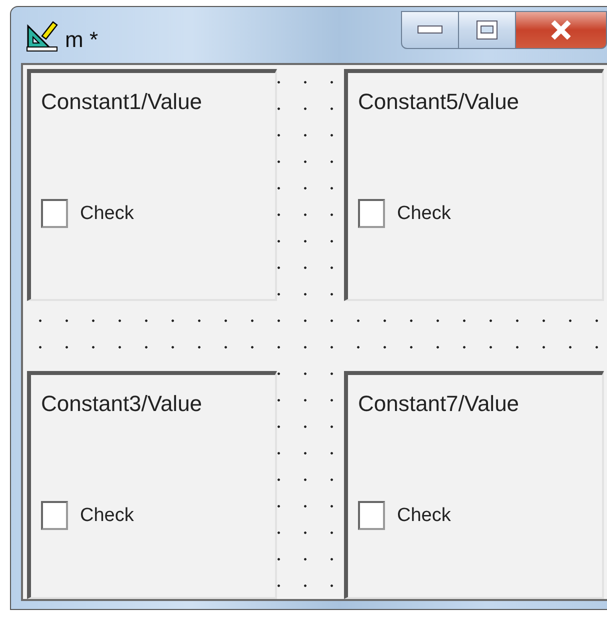 The image size is (607, 618). I want to click on panel-title: Constant1/Value, so click(121, 102).